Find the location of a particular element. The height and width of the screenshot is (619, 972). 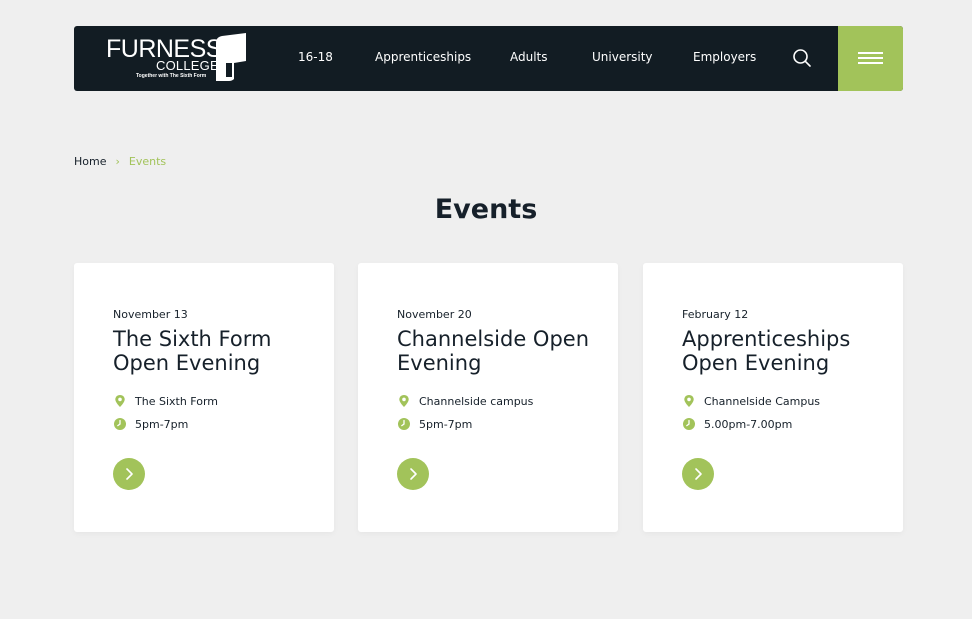

event-location-text: The Sixth Form is located at coordinates (176, 401).